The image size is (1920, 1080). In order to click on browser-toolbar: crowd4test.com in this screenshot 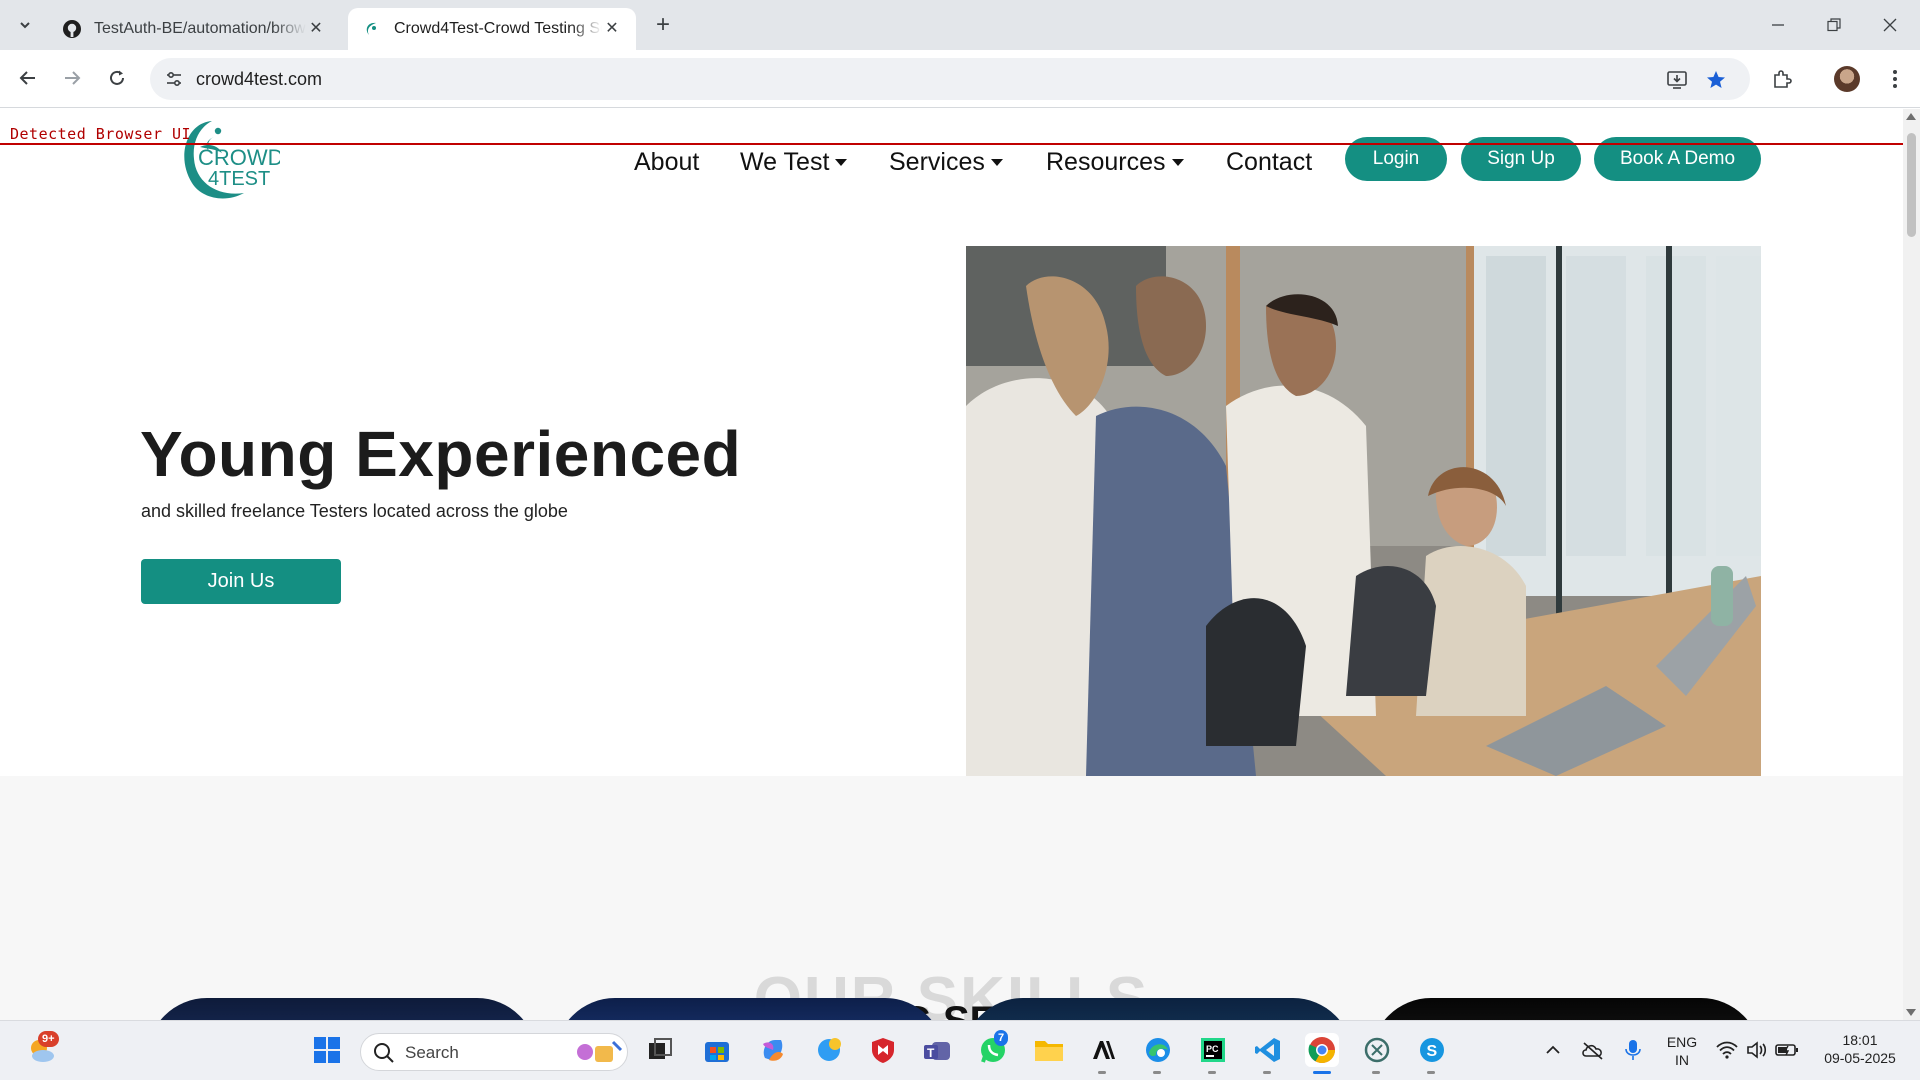, I will do `click(960, 79)`.